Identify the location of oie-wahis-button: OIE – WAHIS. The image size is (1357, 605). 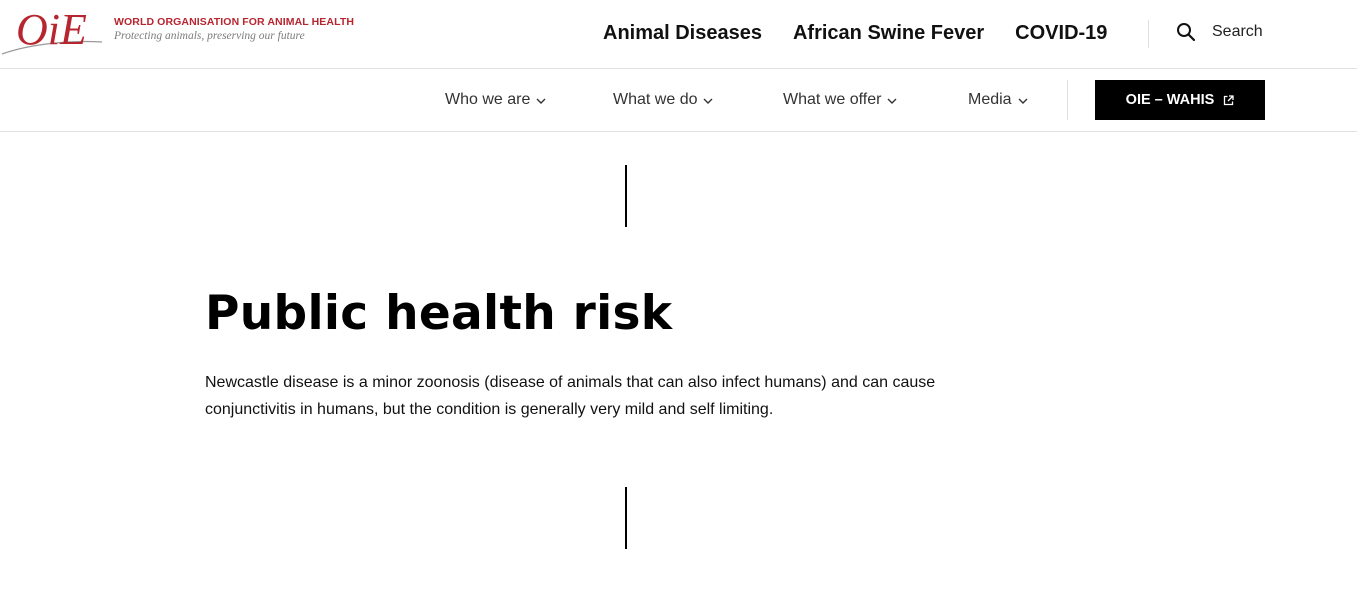
(1180, 100).